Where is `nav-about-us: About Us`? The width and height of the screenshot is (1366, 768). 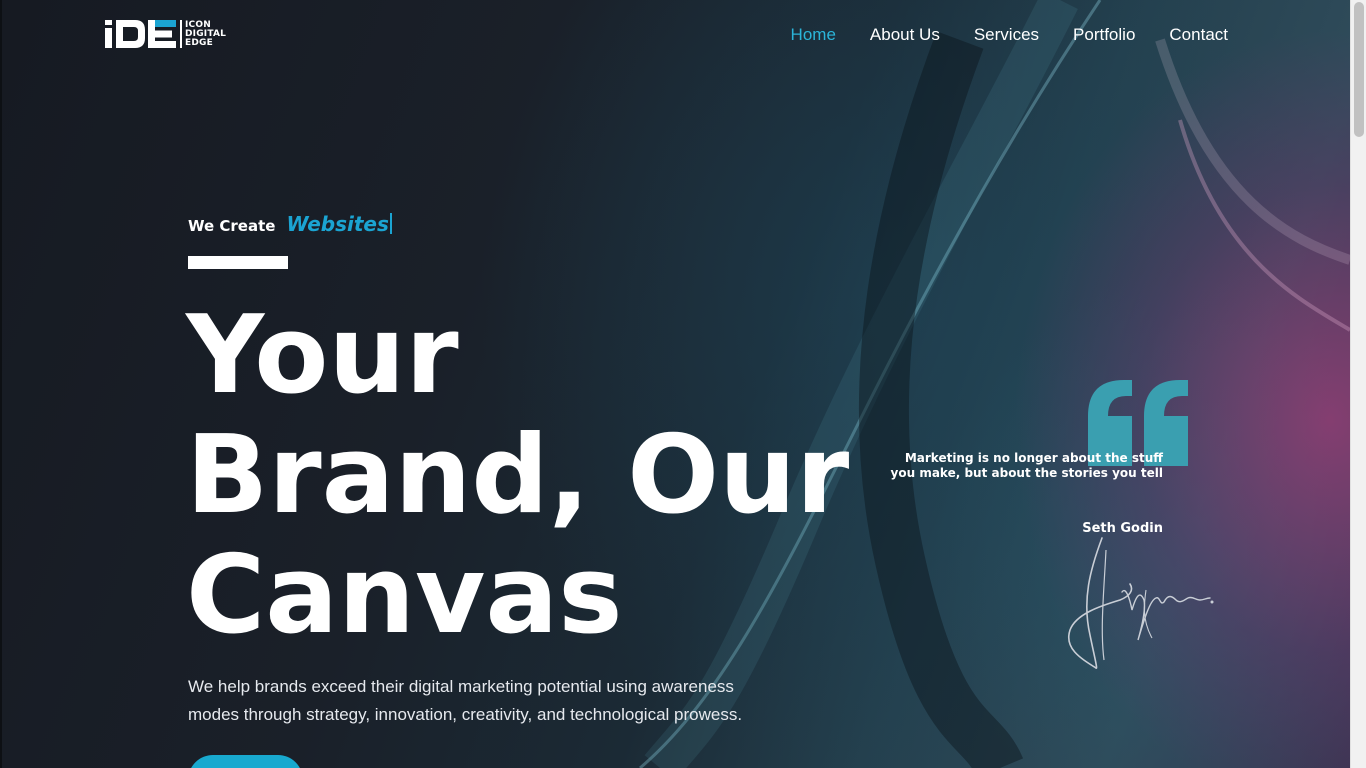 nav-about-us: About Us is located at coordinates (905, 35).